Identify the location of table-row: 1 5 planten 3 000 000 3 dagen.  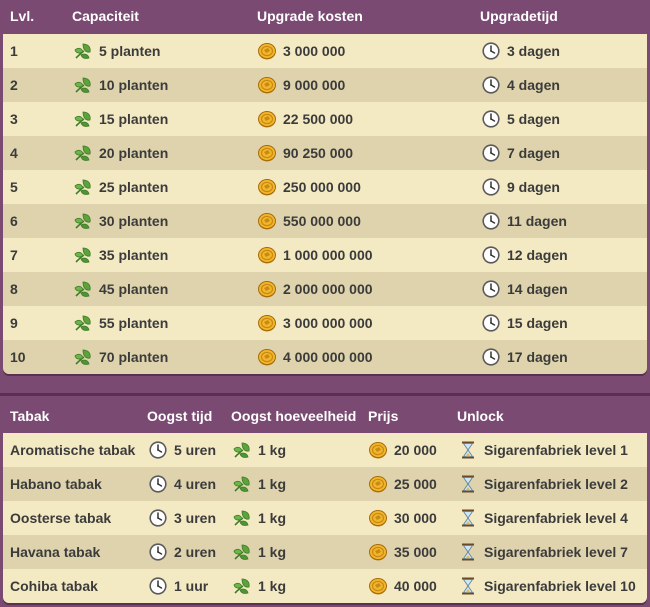
(325, 51).